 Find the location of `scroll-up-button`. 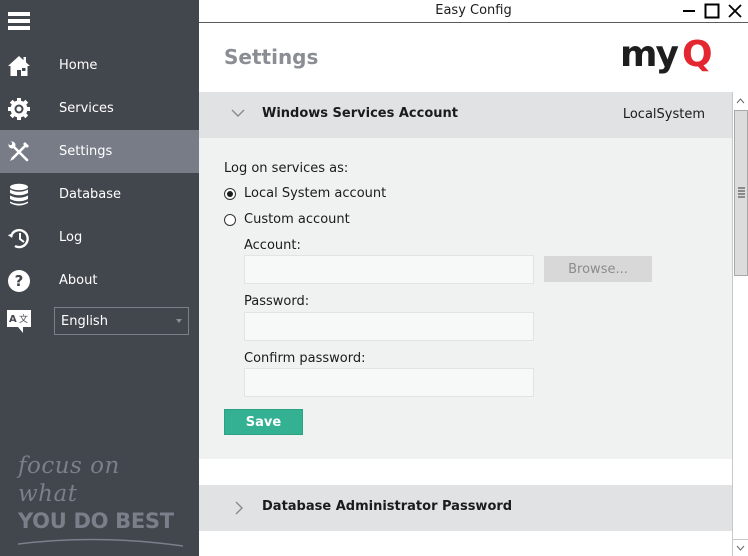

scroll-up-button is located at coordinates (740, 100).